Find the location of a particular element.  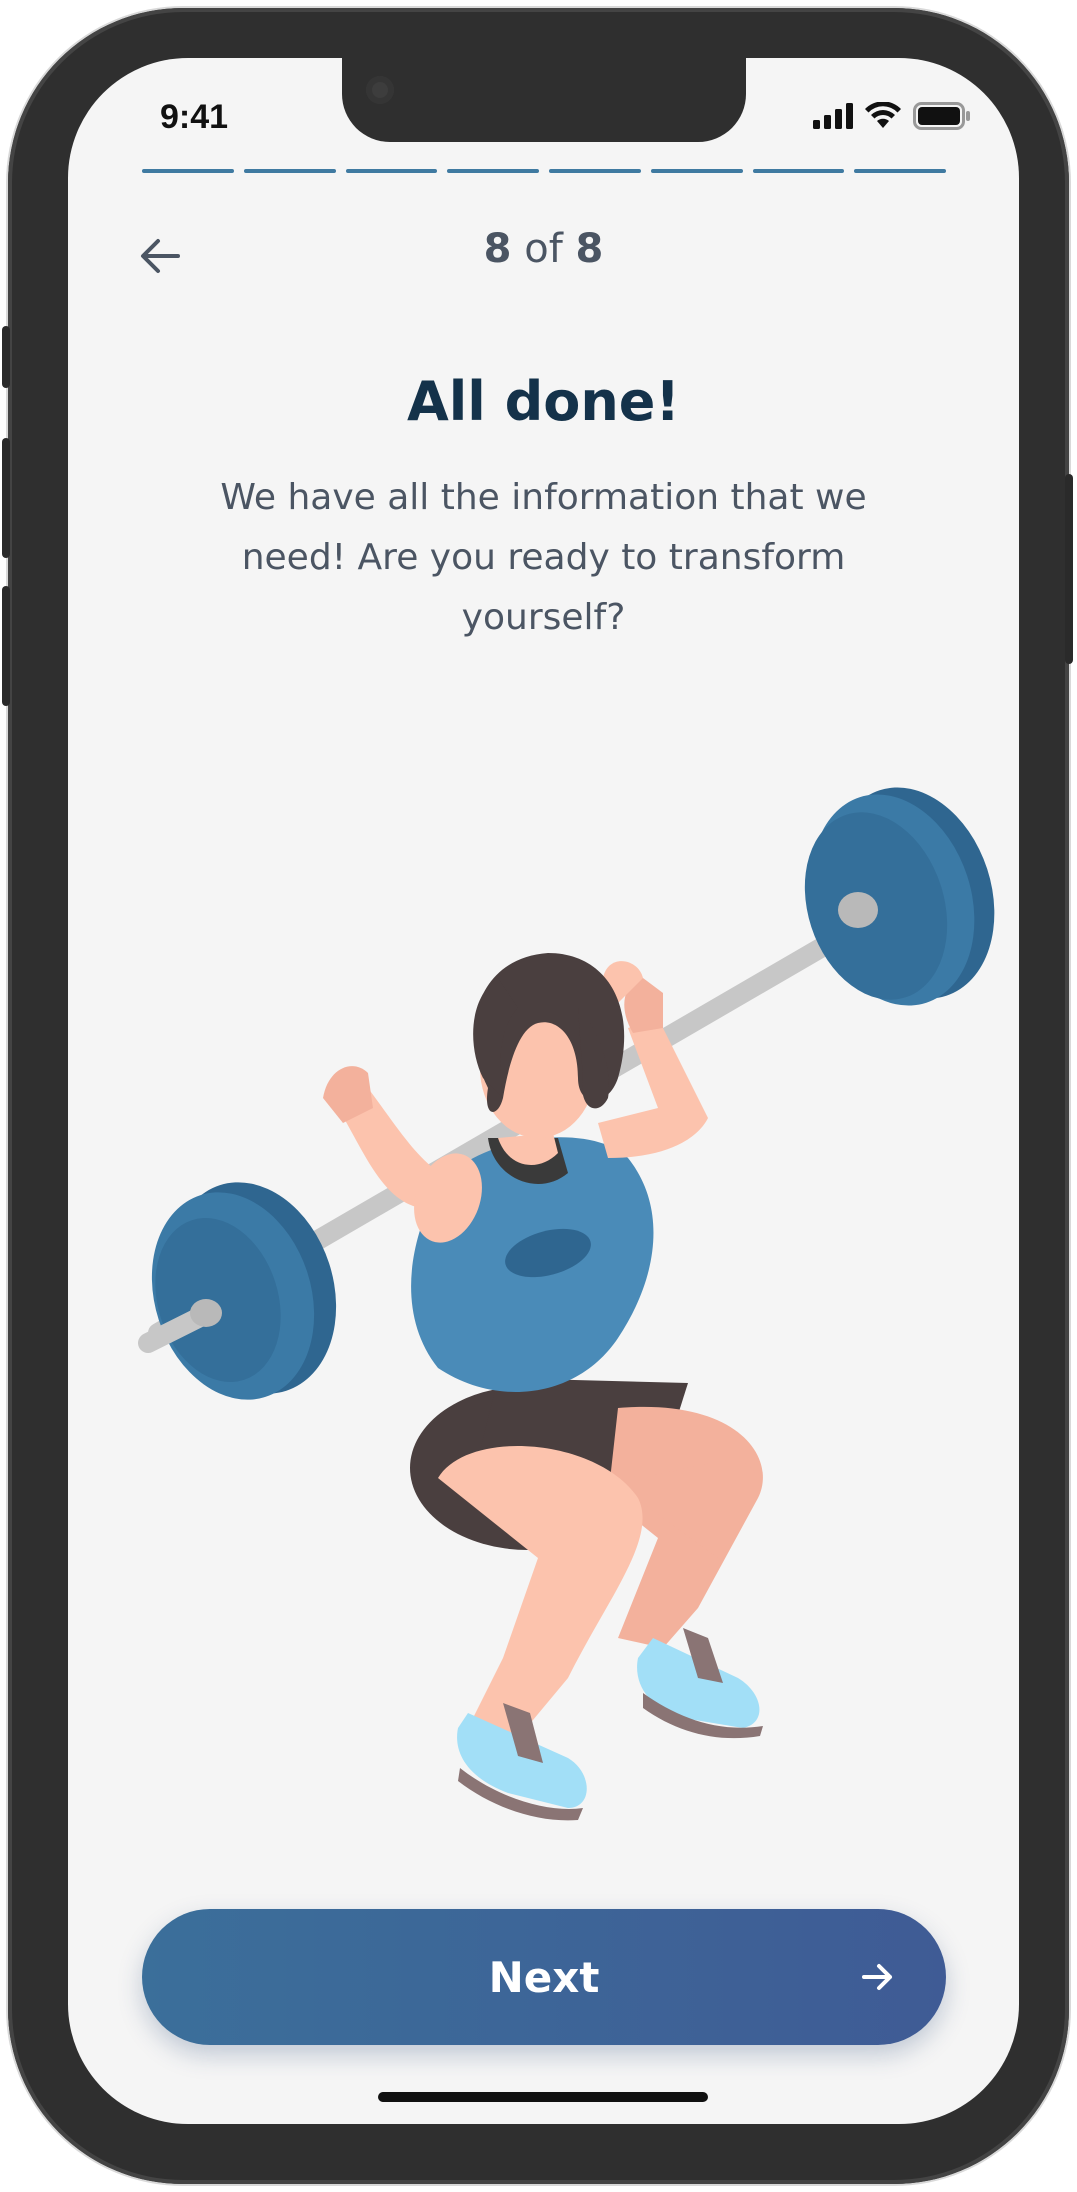

arrow-left-icon is located at coordinates (160, 256).